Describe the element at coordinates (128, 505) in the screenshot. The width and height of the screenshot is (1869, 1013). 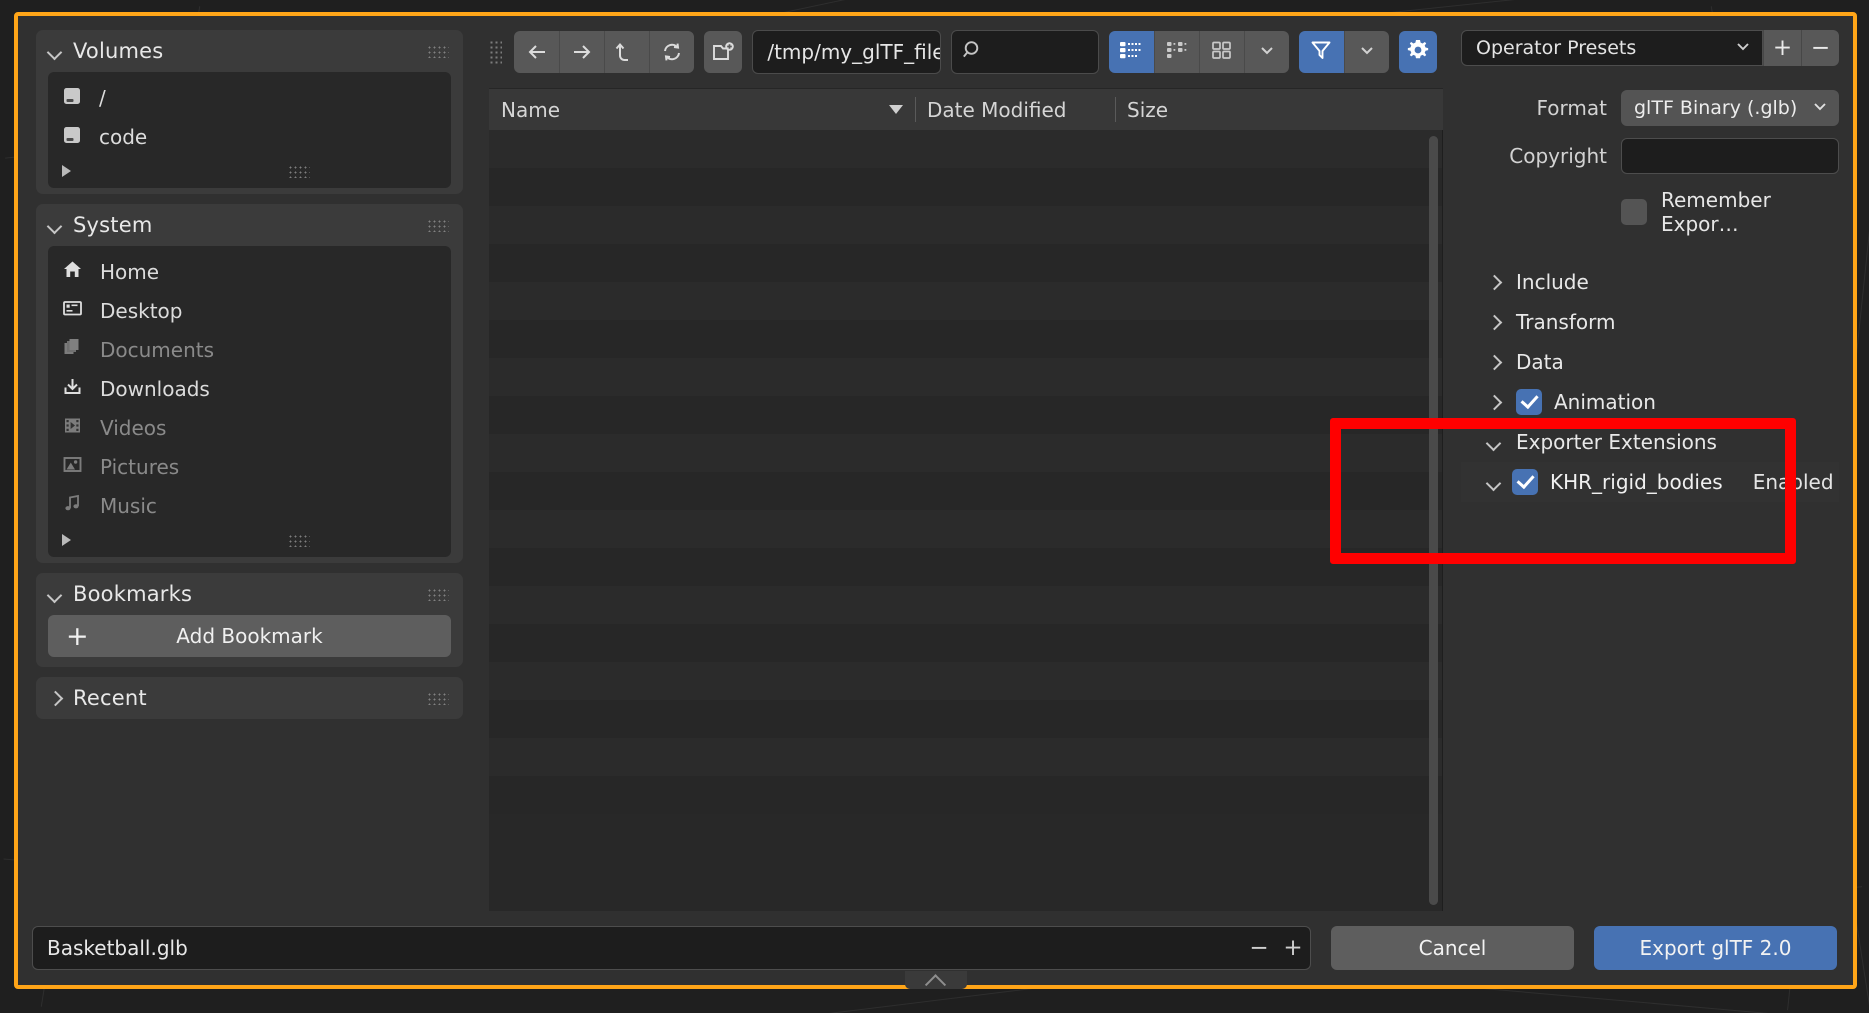
I see `sidebar-item-label: Music` at that location.